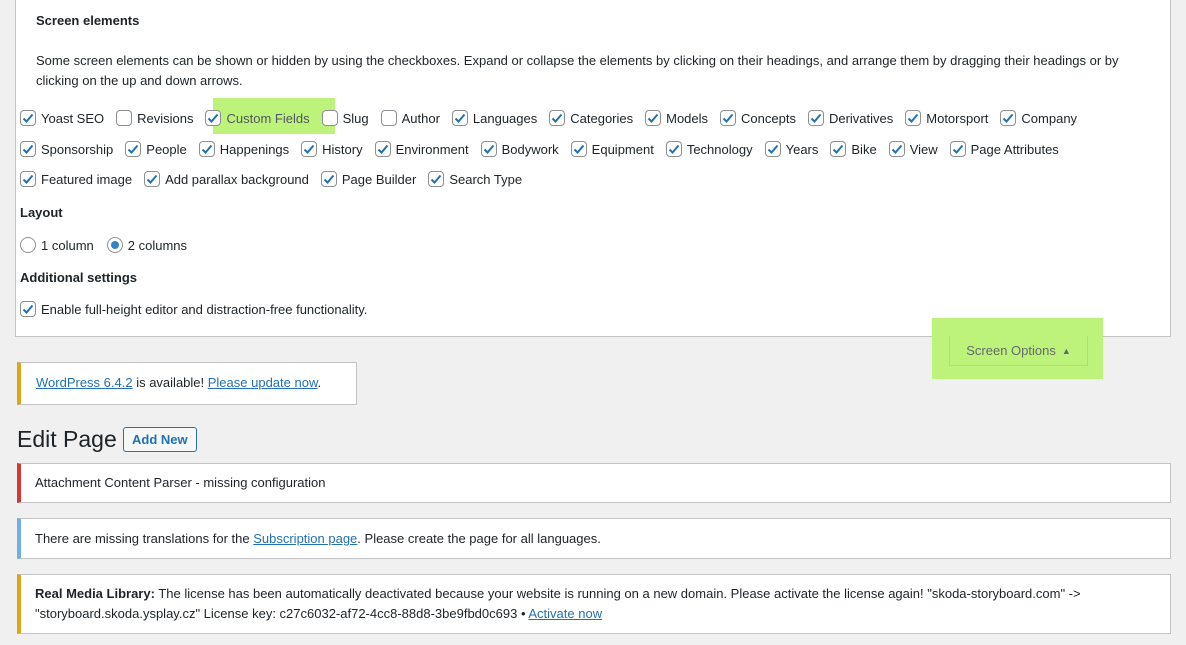  I want to click on checkbox-author: Author, so click(416, 118).